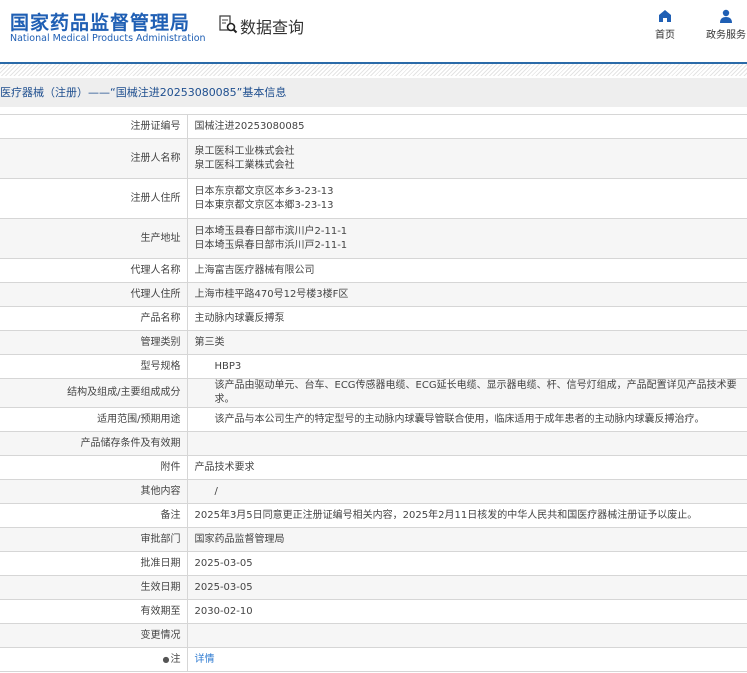 The image size is (747, 673). I want to click on row-value: 第三类, so click(467, 342).